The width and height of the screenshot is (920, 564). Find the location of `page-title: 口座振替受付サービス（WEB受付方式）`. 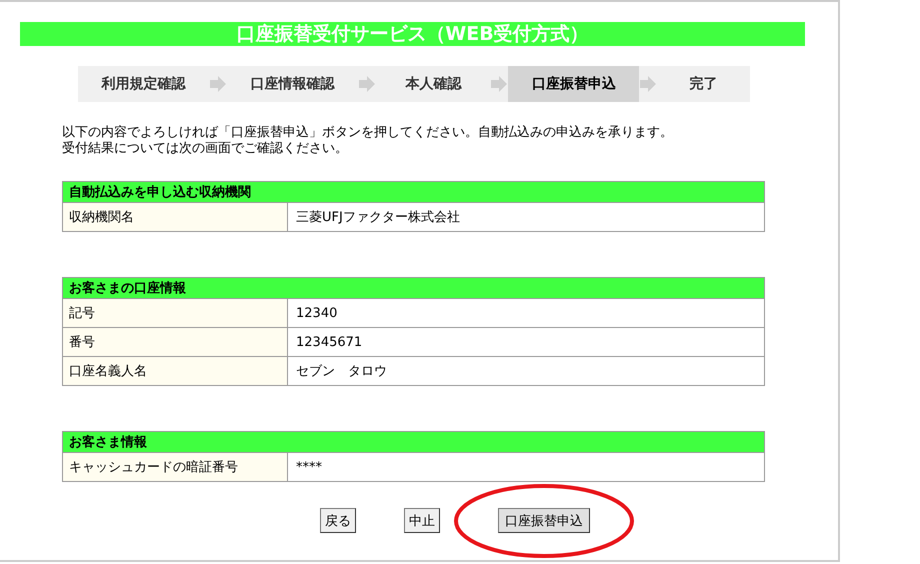

page-title: 口座振替受付サービス（WEB受付方式） is located at coordinates (412, 34).